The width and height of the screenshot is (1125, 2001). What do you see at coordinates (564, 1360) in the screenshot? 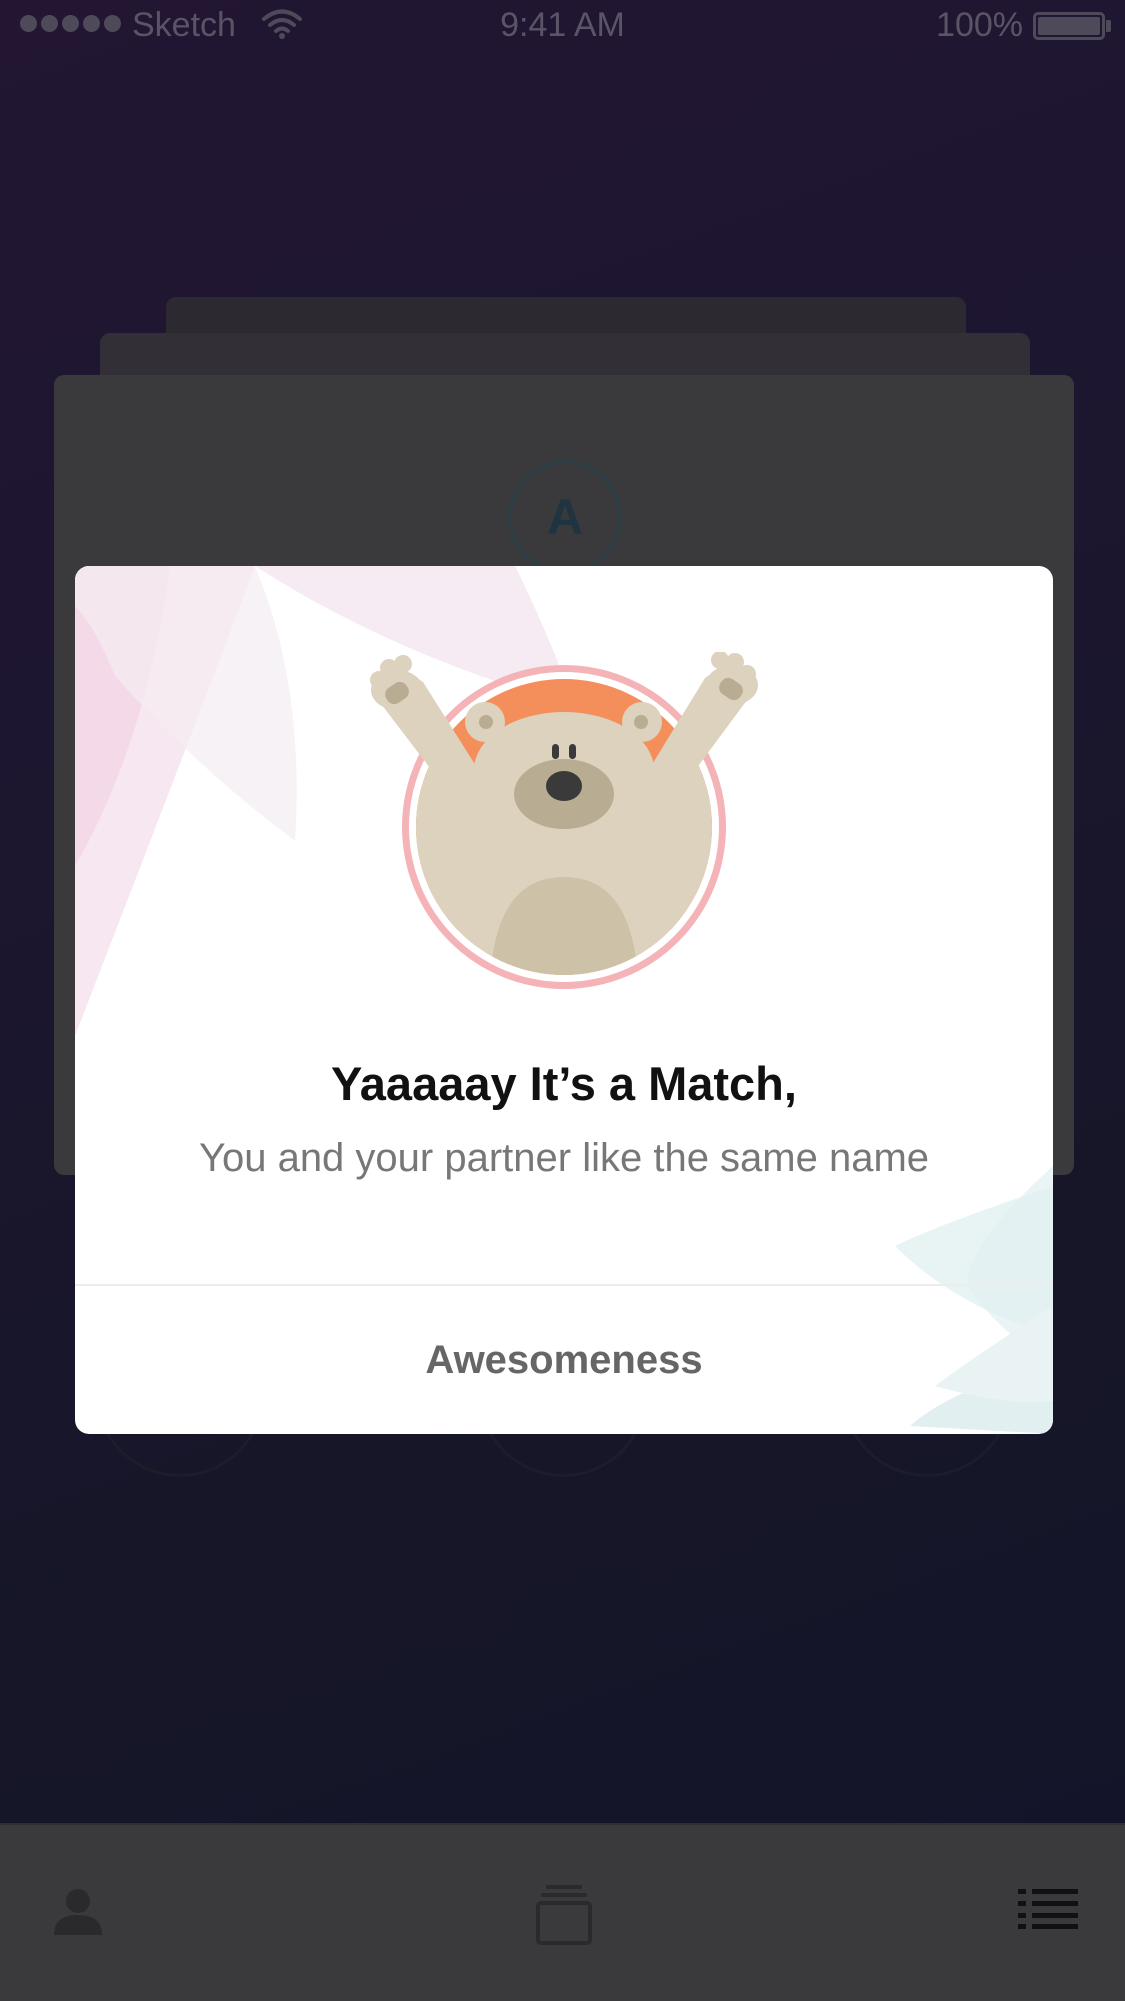
I see `awesomeness-button: Awesomeness` at bounding box center [564, 1360].